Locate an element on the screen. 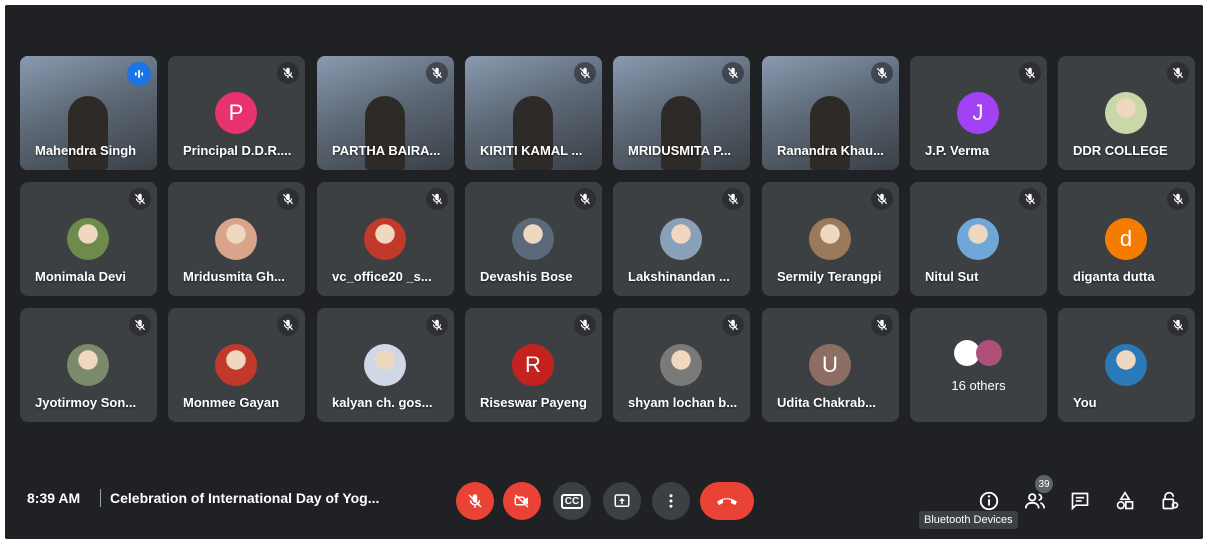 The image size is (1208, 542). mic-off-button is located at coordinates (475, 501).